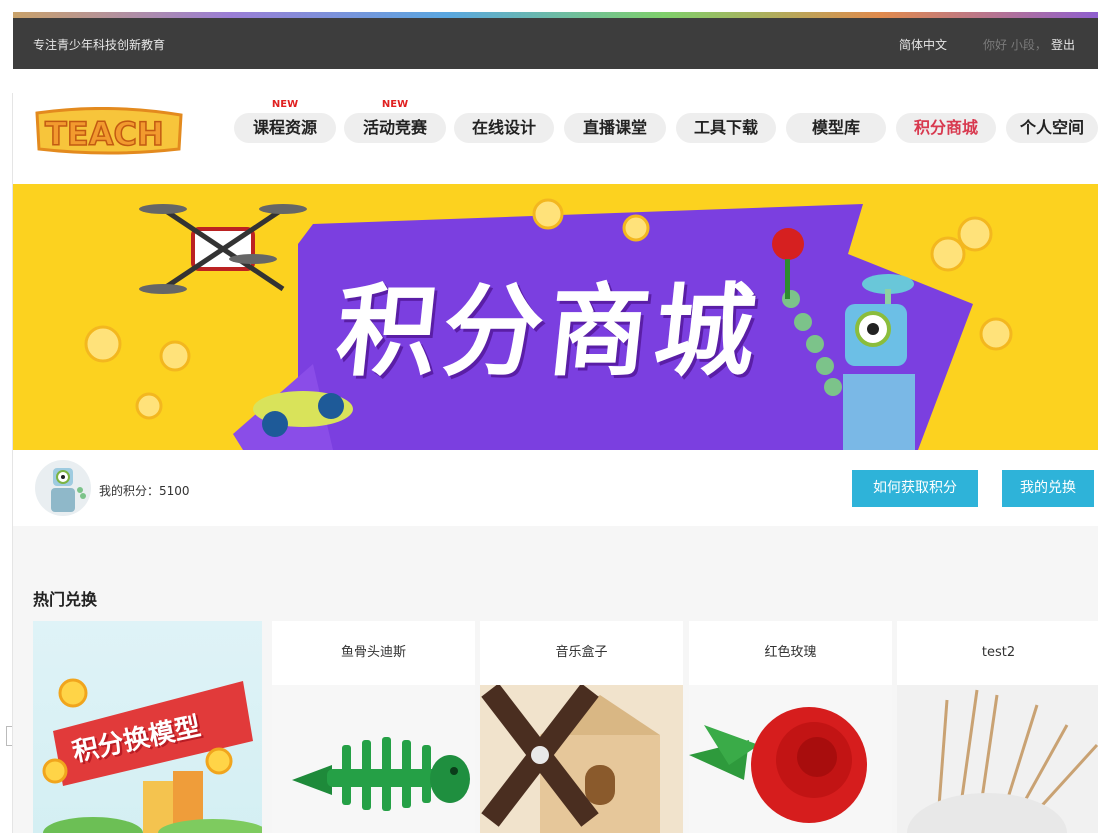 Image resolution: width=1098 pixels, height=833 pixels. Describe the element at coordinates (790, 652) in the screenshot. I see `product-name: 红色玫瑰` at that location.